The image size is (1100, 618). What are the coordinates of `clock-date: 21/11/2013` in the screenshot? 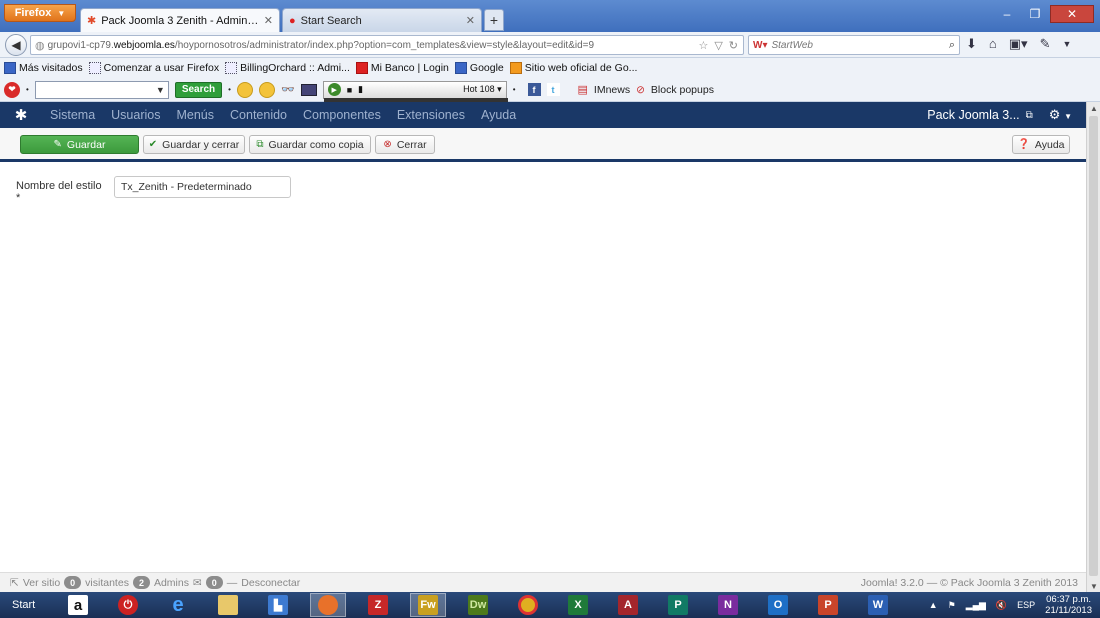 It's located at (1068, 610).